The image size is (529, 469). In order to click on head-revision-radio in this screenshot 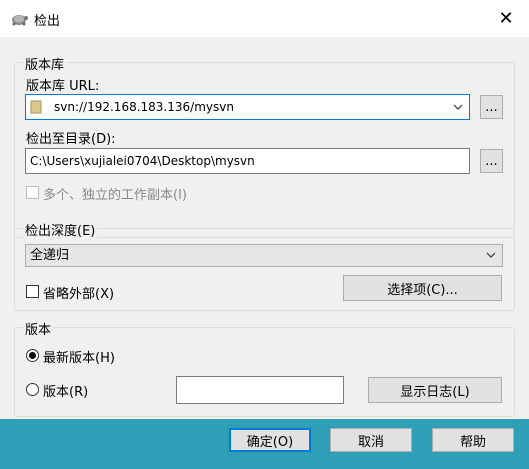, I will do `click(32, 355)`.